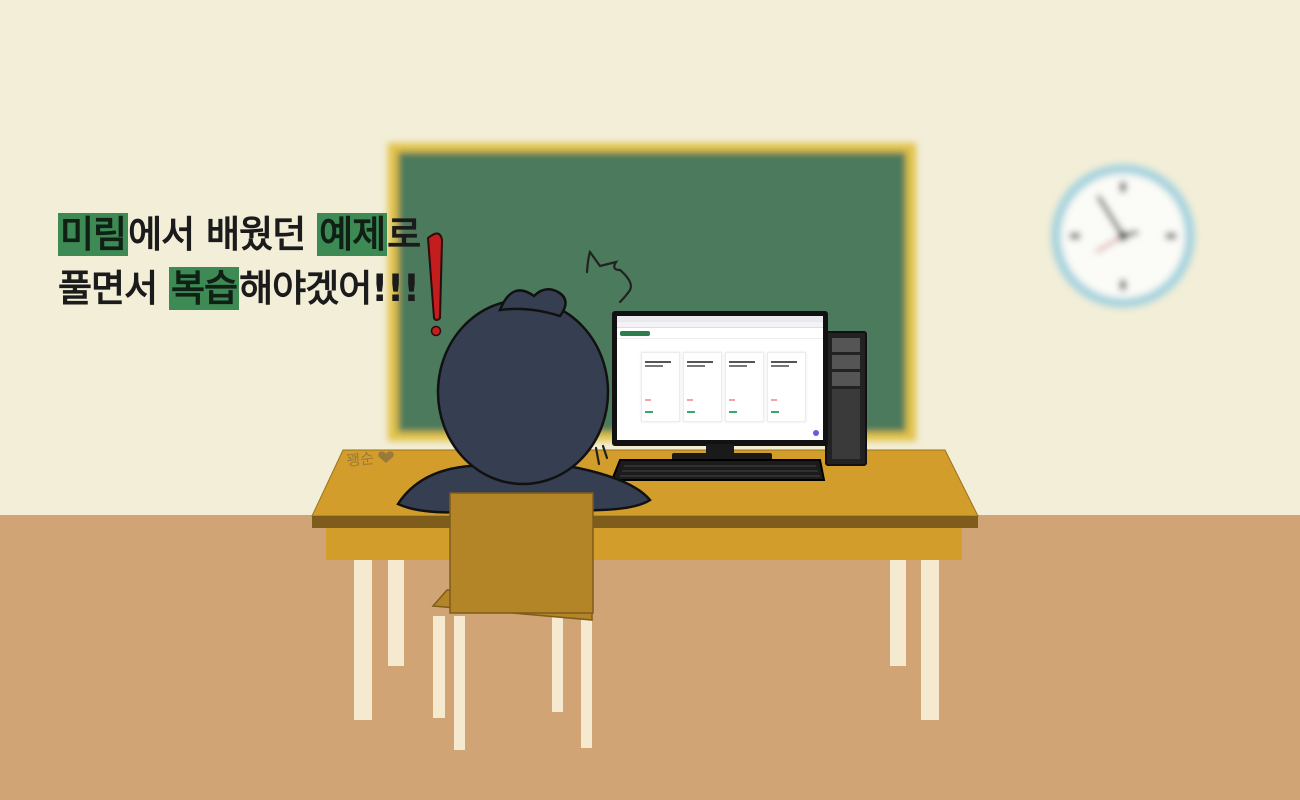 The image size is (1300, 800). Describe the element at coordinates (404, 234) in the screenshot. I see `caption-segment: 로` at that location.